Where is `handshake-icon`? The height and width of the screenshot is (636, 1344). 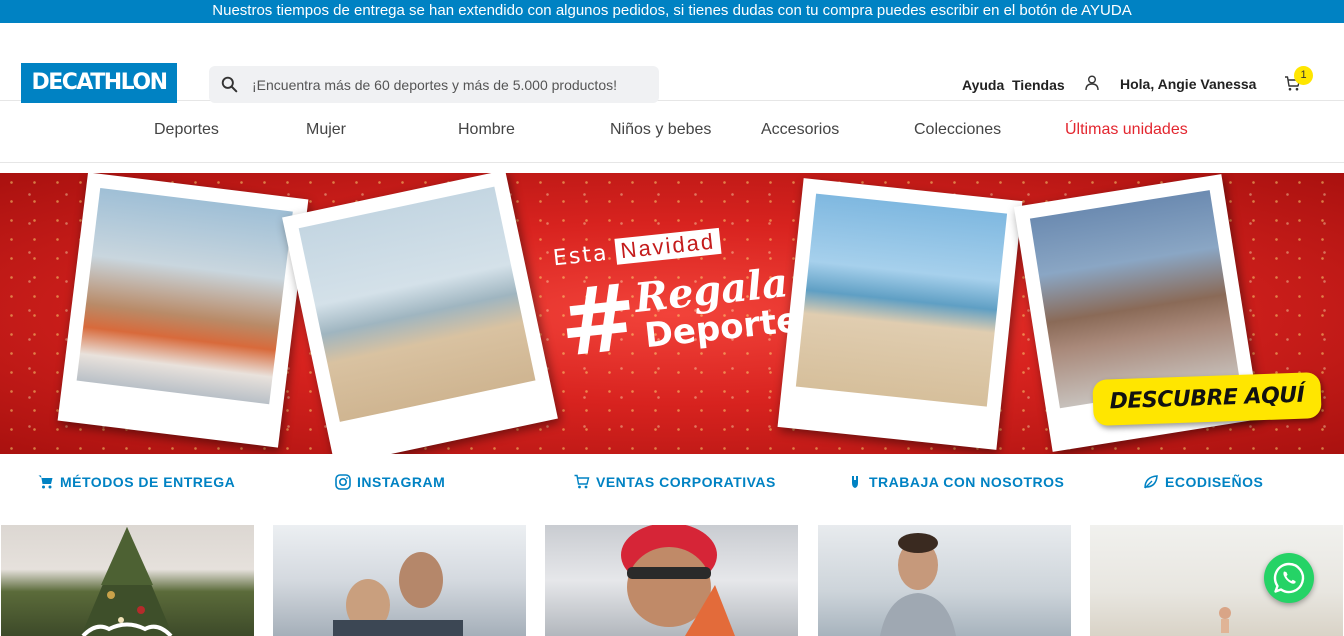 handshake-icon is located at coordinates (855, 482).